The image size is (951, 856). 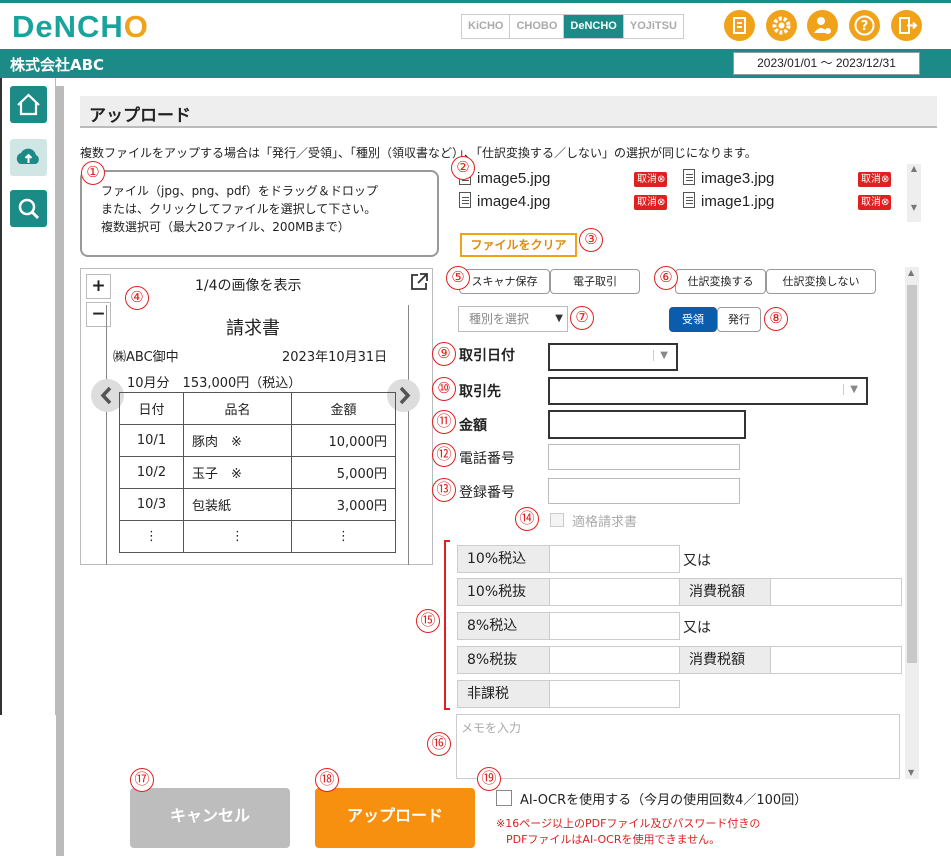 What do you see at coordinates (537, 26) in the screenshot?
I see `tab-chobo: CHOBO` at bounding box center [537, 26].